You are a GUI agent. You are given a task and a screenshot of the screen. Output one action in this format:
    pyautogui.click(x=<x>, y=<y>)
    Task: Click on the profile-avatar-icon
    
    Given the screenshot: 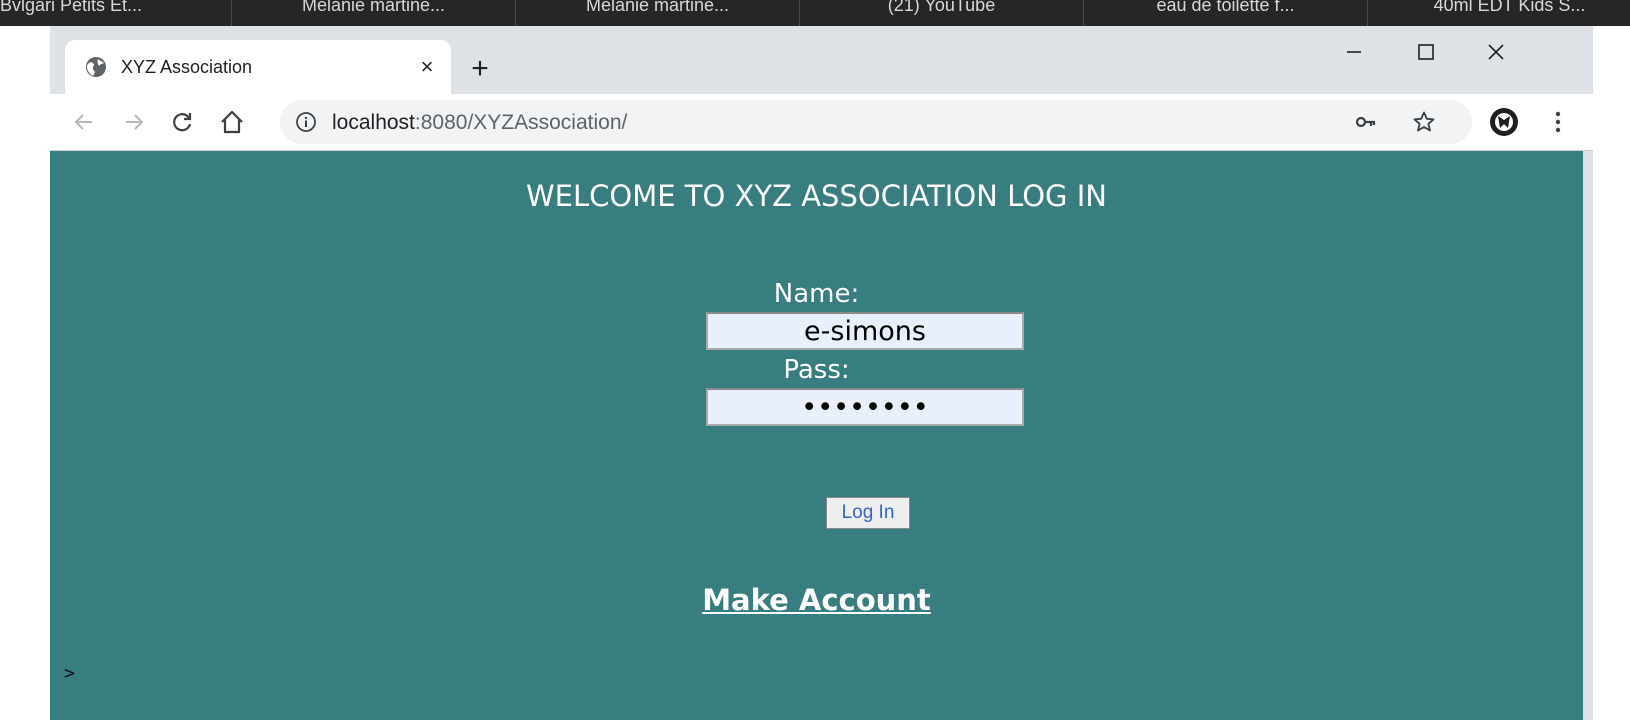 What is the action you would take?
    pyautogui.click(x=1504, y=122)
    